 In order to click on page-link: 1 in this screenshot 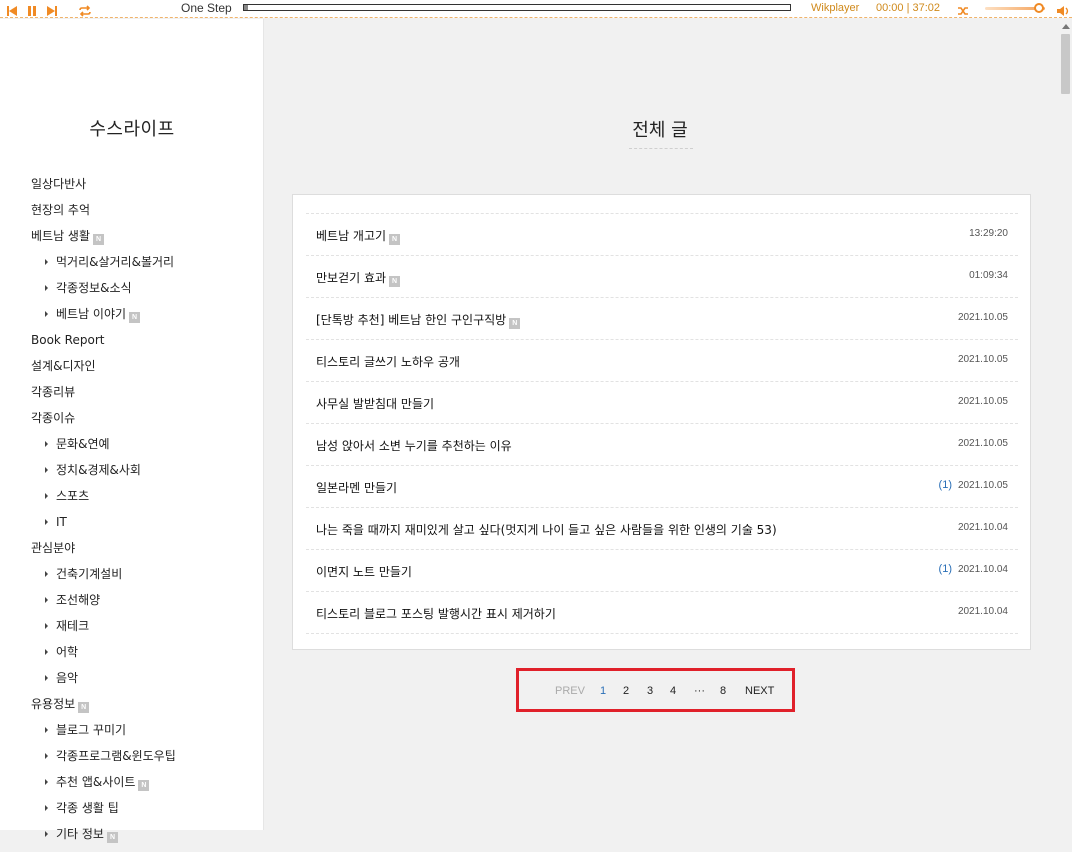, I will do `click(603, 691)`.